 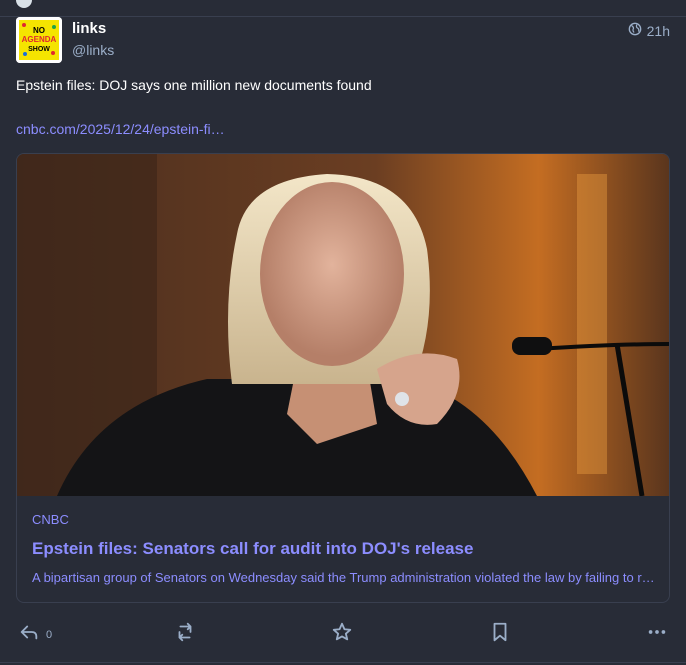 I want to click on reply-button: 0, so click(x=35, y=634).